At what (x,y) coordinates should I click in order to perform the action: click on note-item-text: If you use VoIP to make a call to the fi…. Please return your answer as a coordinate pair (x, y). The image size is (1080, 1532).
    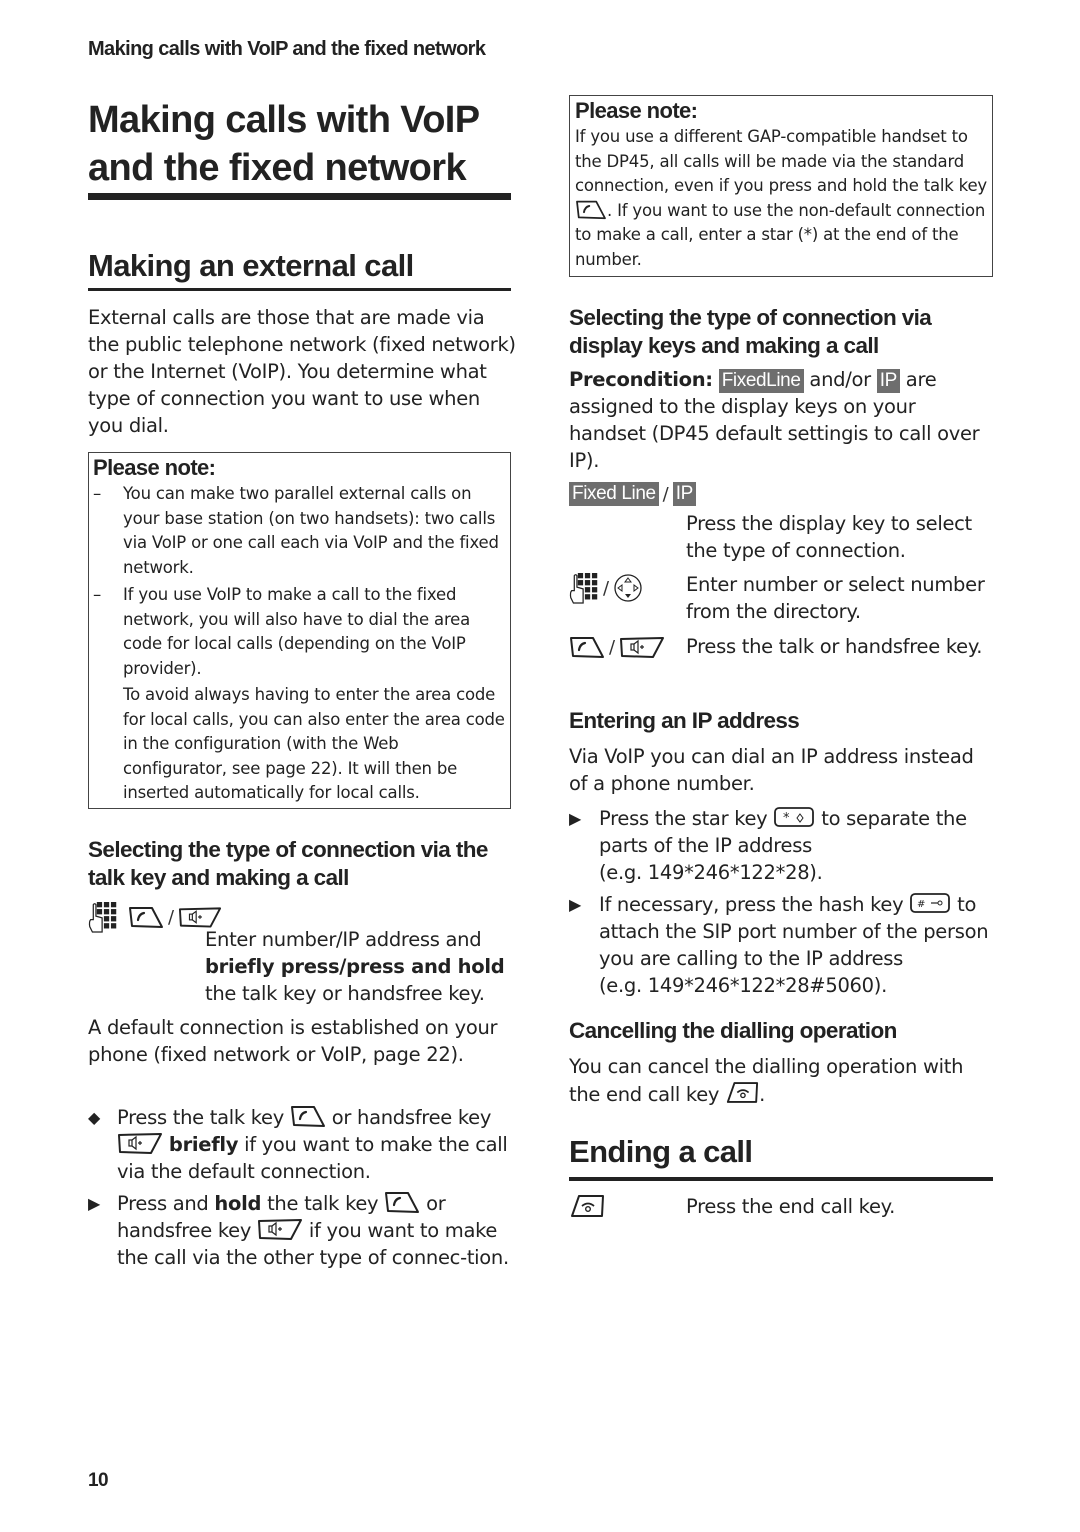
    Looking at the image, I should click on (297, 631).